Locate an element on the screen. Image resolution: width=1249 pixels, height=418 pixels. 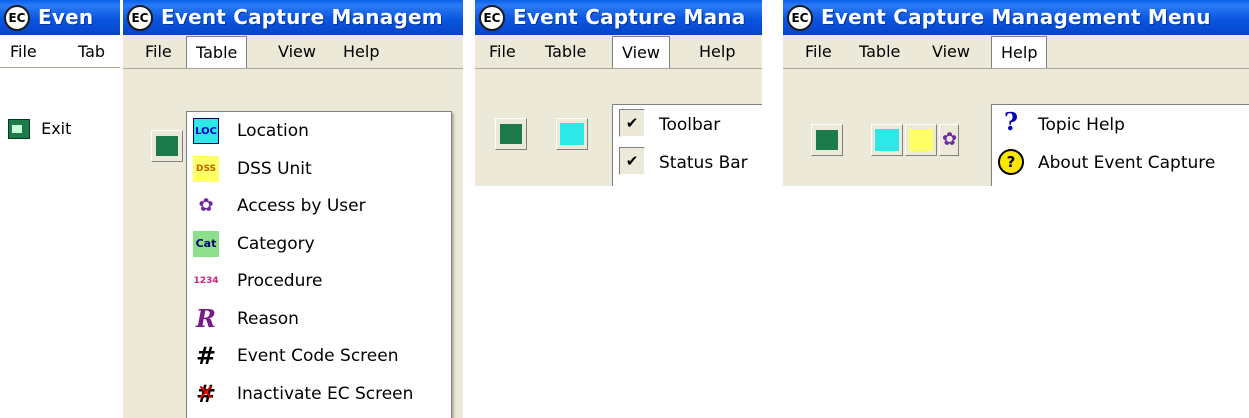
menu-item-status-bar: ✔ Status Bar is located at coordinates (687, 162).